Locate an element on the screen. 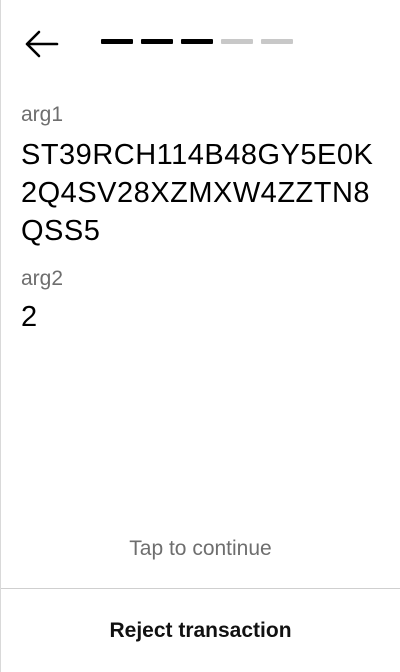 The image size is (400, 672). back-button is located at coordinates (43, 44).